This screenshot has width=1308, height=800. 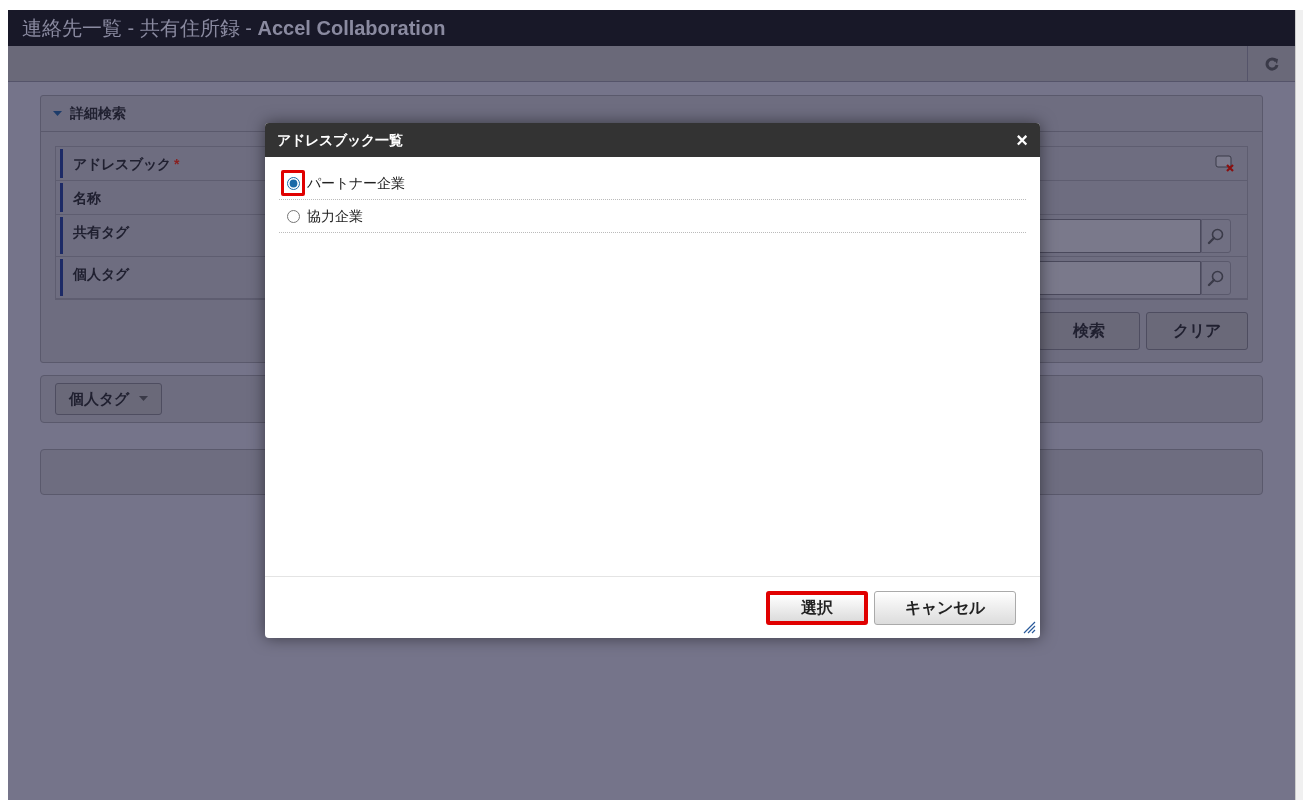 What do you see at coordinates (1225, 163) in the screenshot?
I see `clear-icon` at bounding box center [1225, 163].